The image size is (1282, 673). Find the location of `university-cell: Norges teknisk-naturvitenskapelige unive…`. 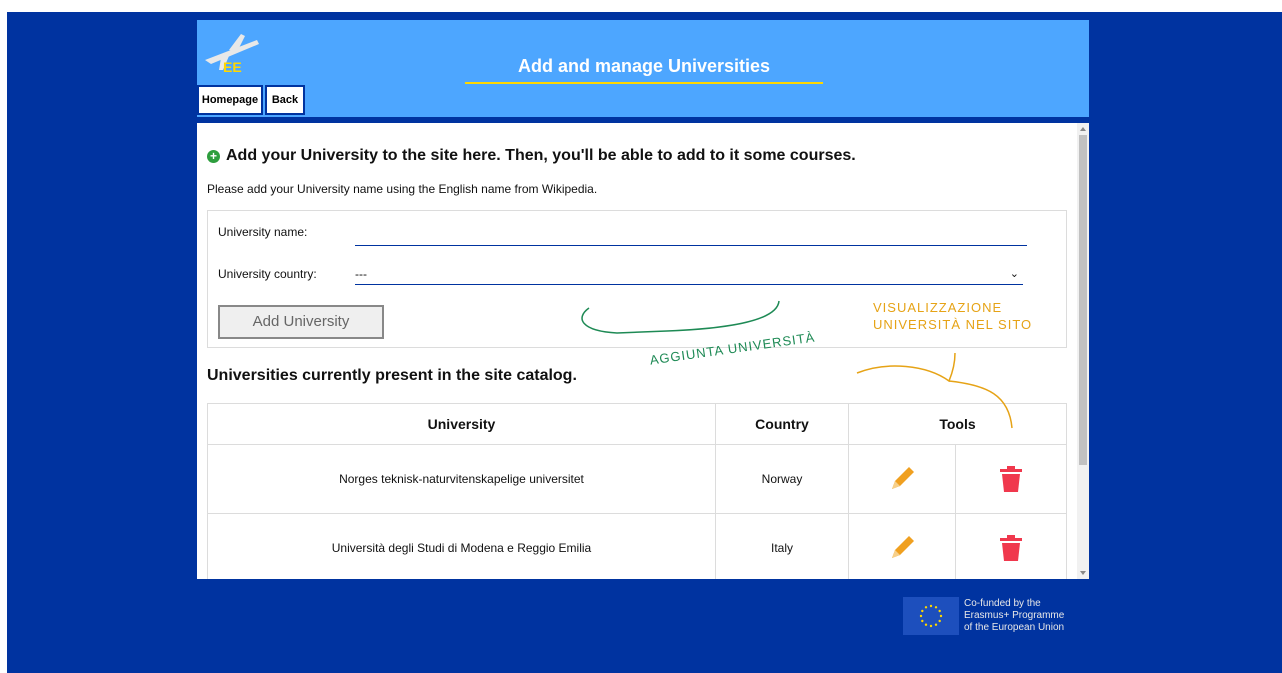

university-cell: Norges teknisk-naturvitenskapelige unive… is located at coordinates (461, 479).